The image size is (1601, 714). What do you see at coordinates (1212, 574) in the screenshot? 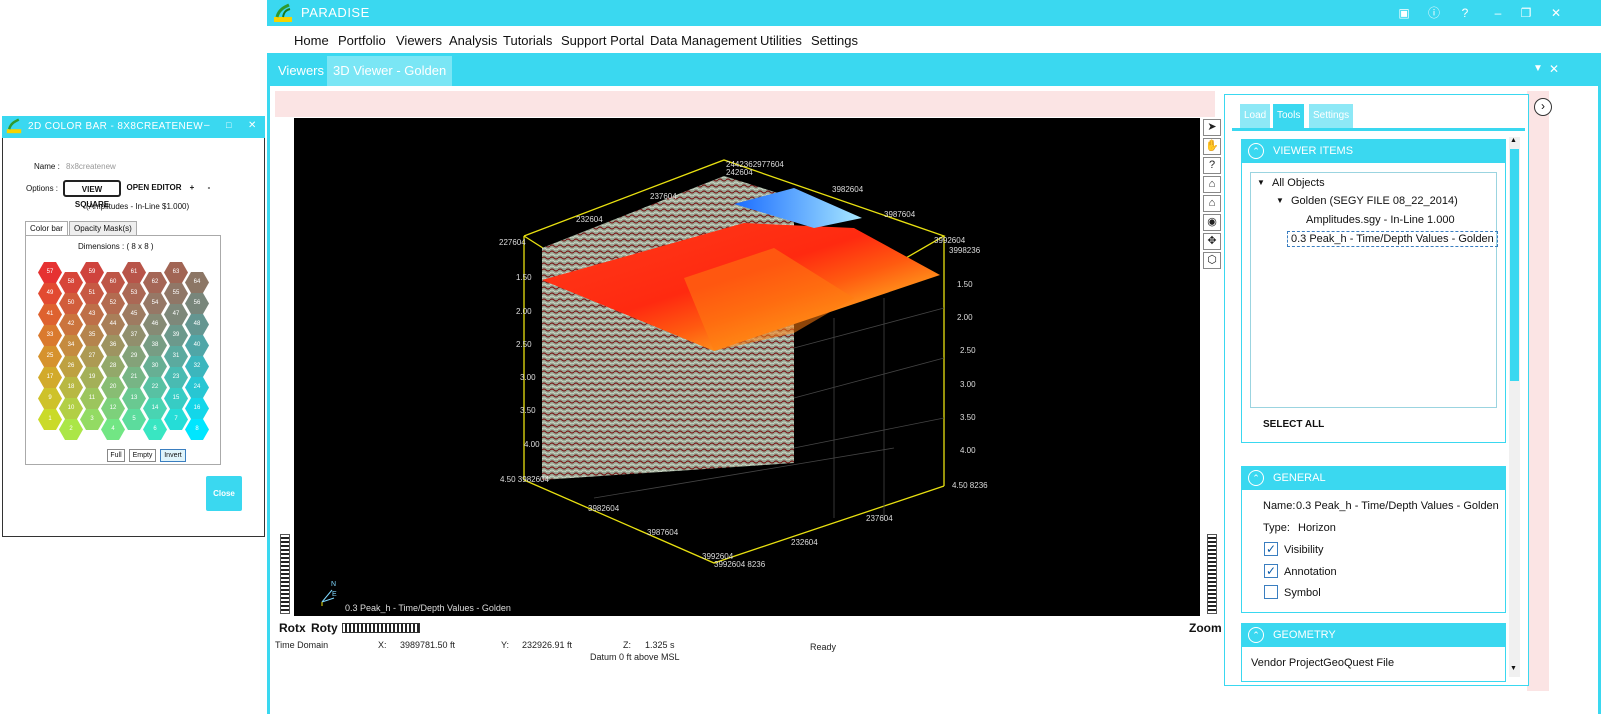
I see `zoom-slider` at bounding box center [1212, 574].